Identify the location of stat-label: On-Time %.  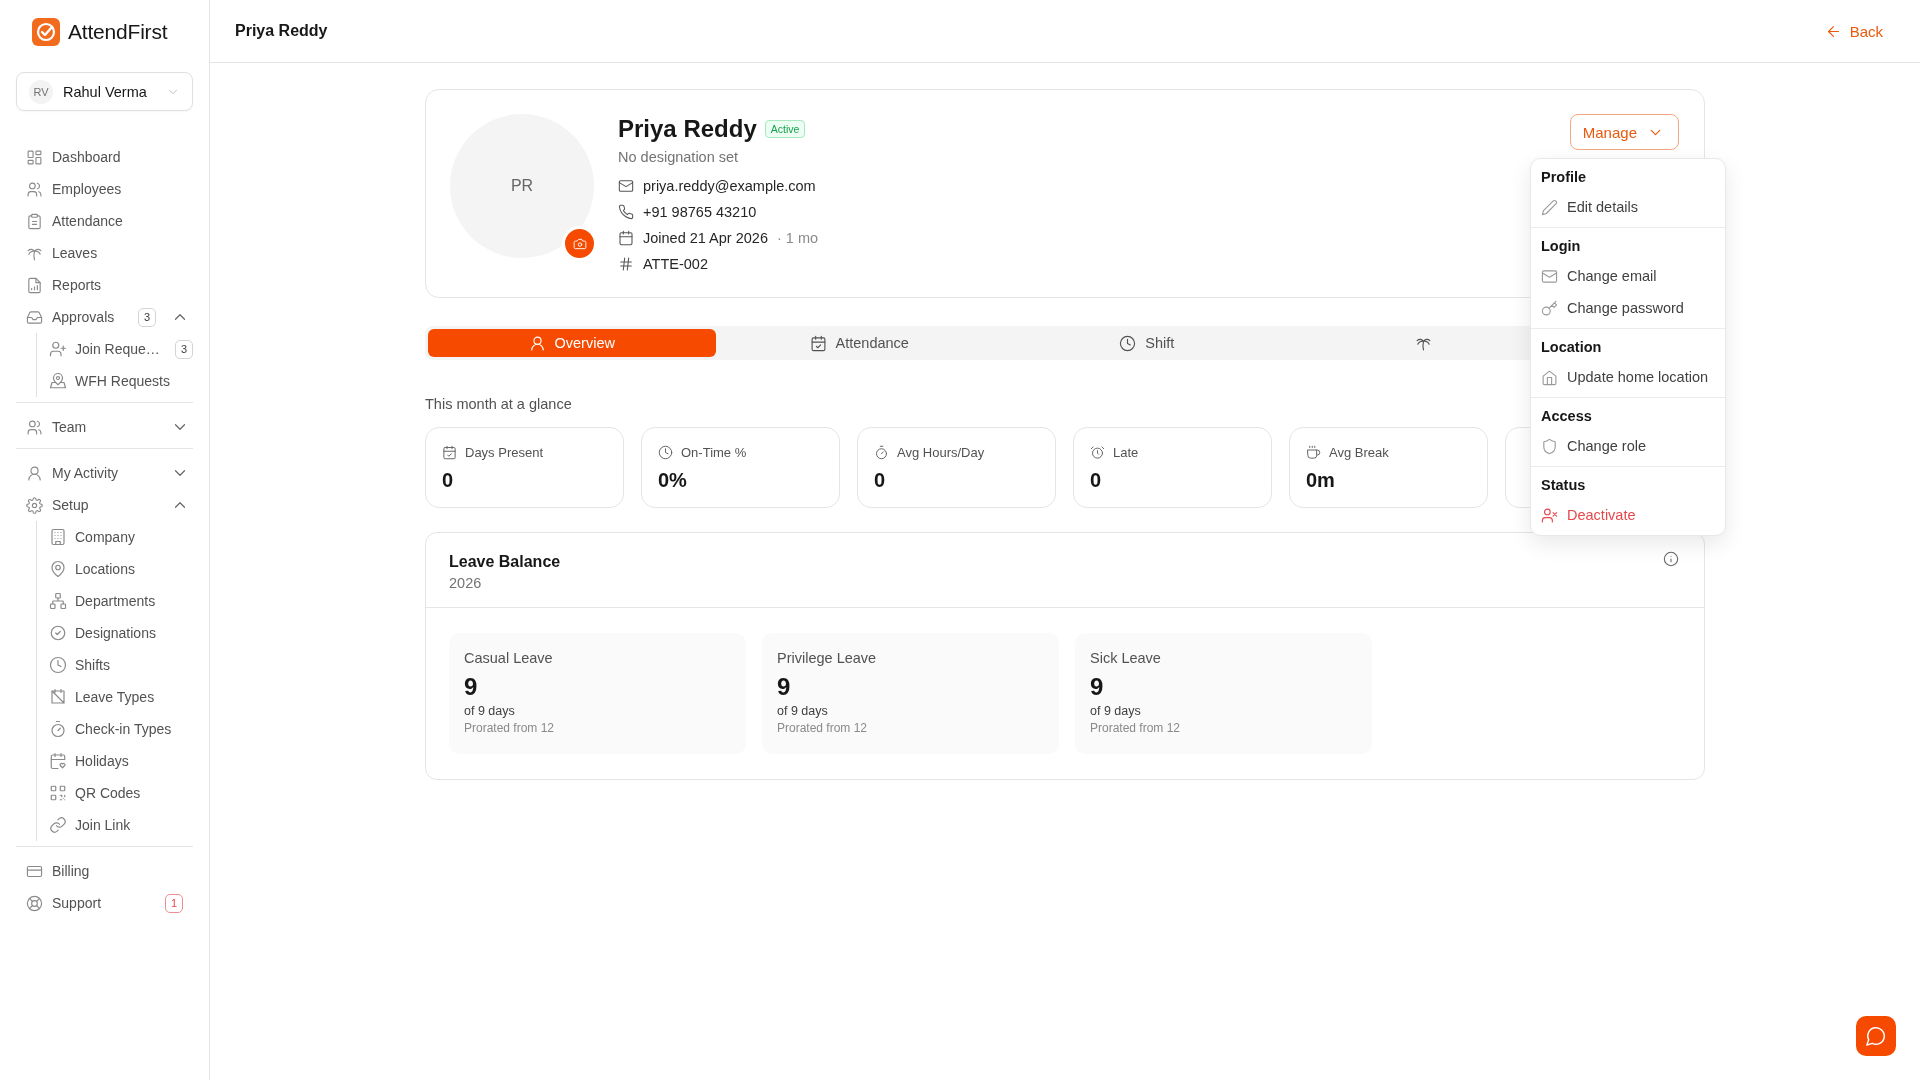
(714, 452).